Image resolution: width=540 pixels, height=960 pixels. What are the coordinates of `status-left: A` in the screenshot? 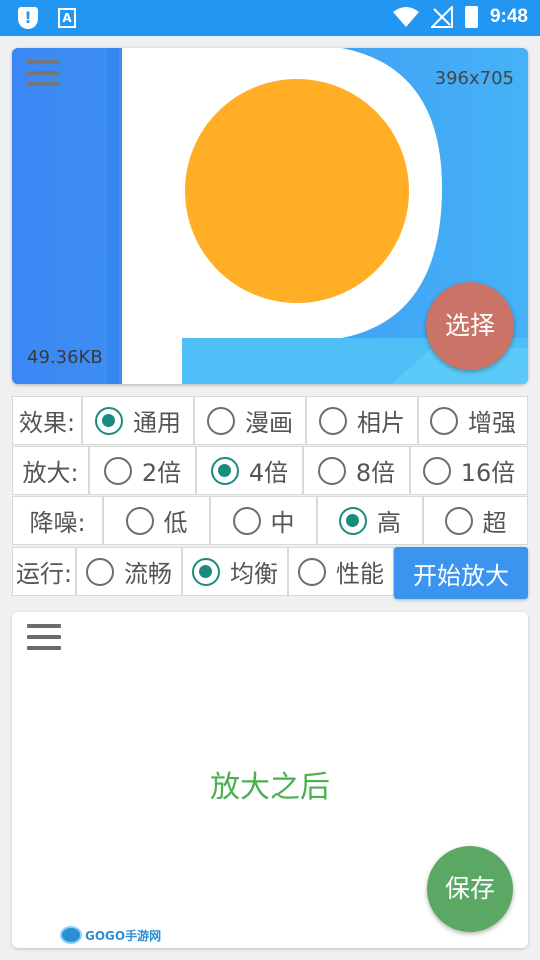 It's located at (47, 18).